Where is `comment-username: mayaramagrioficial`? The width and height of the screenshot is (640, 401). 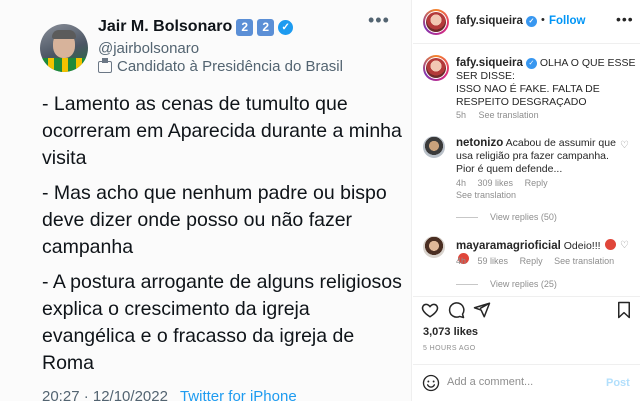
comment-username: mayaramagrioficial is located at coordinates (508, 246).